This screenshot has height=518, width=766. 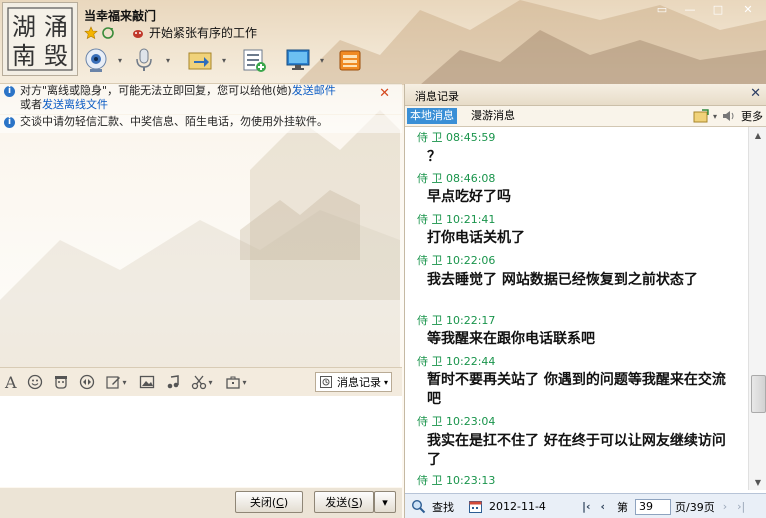 I want to click on maximize-button: □, so click(x=718, y=9).